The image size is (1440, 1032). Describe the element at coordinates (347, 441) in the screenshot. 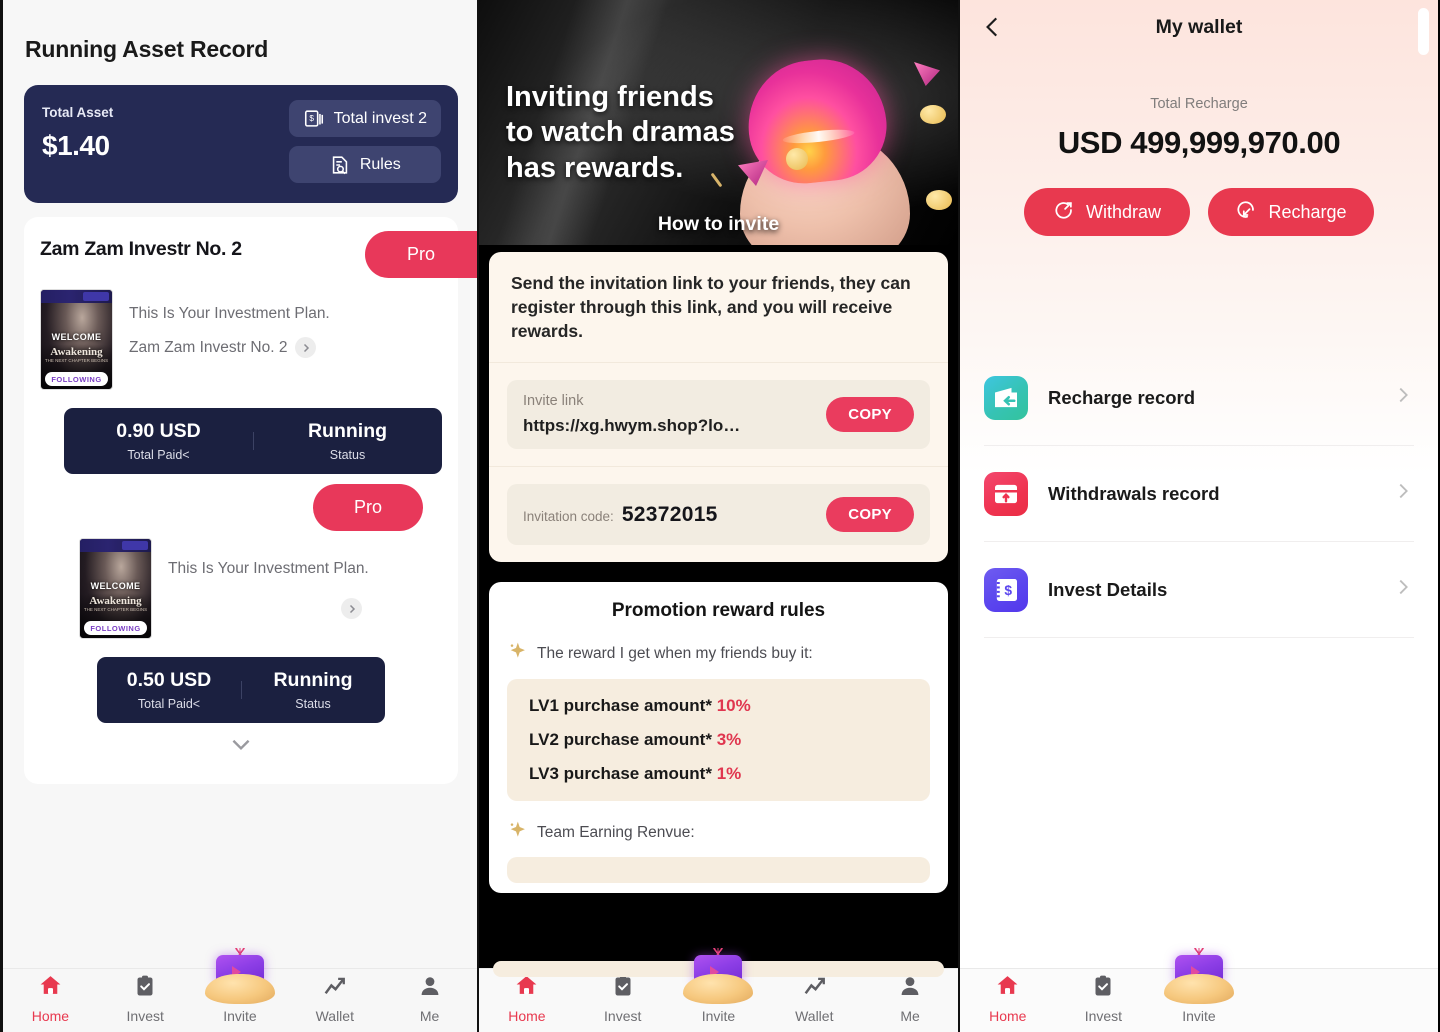

I see `status-cell-1: Running Status` at that location.